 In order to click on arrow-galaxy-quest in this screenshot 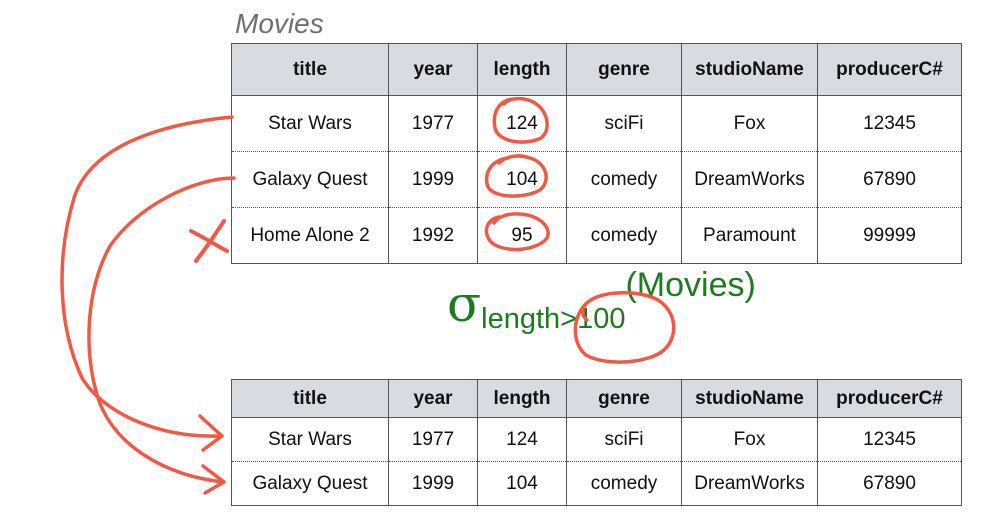, I will do `click(161, 330)`.